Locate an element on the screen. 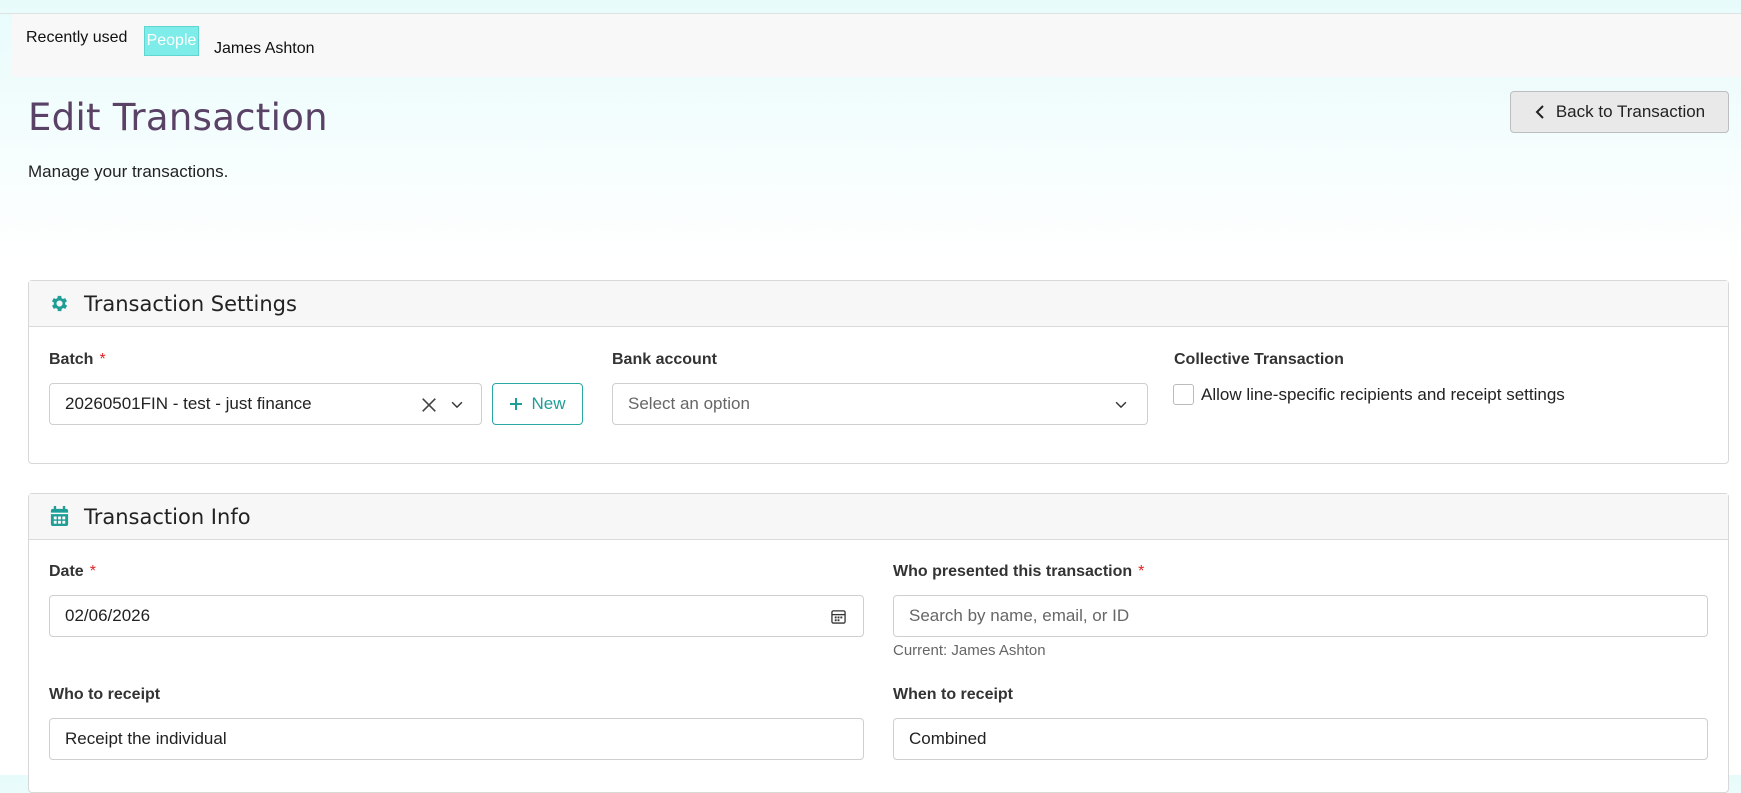 This screenshot has width=1741, height=793. back-button-label: Back to Transaction is located at coordinates (1630, 111).